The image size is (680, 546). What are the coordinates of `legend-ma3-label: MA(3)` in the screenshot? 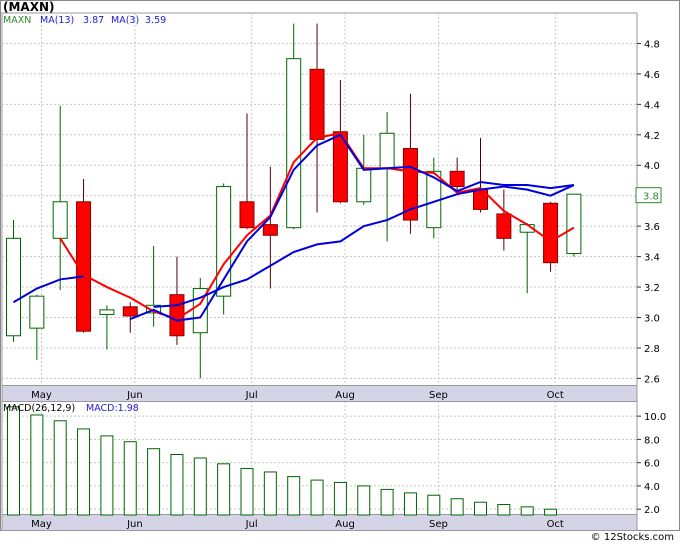 It's located at (125, 20).